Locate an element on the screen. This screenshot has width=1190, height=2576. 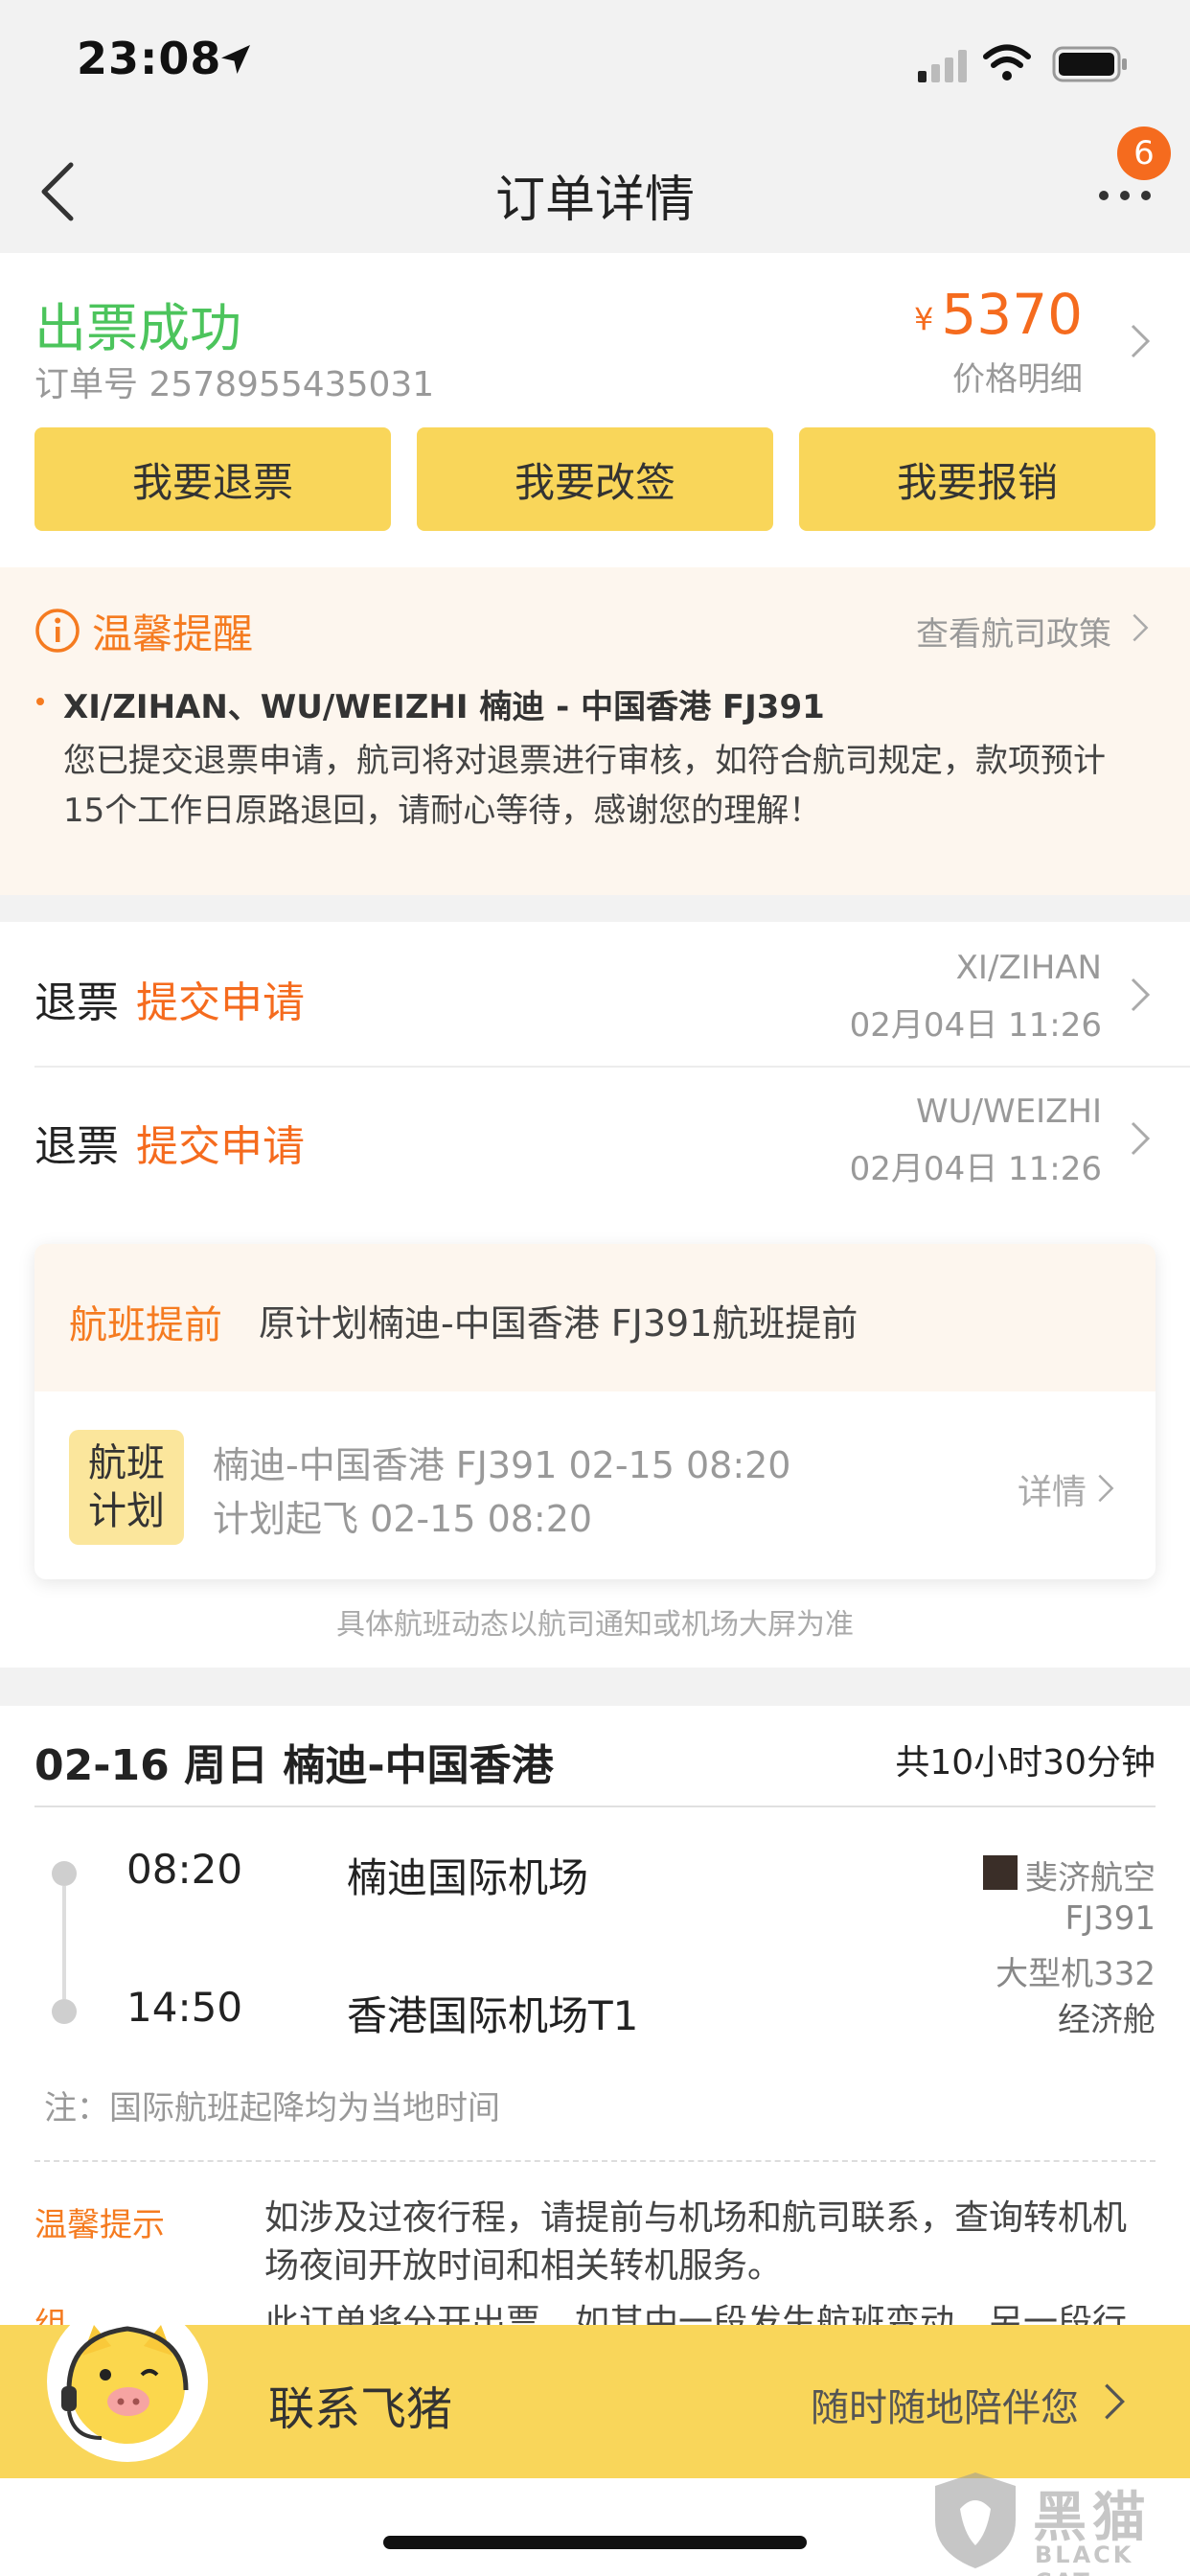
arrival-airport: 香港国际机场T1 is located at coordinates (493, 2015).